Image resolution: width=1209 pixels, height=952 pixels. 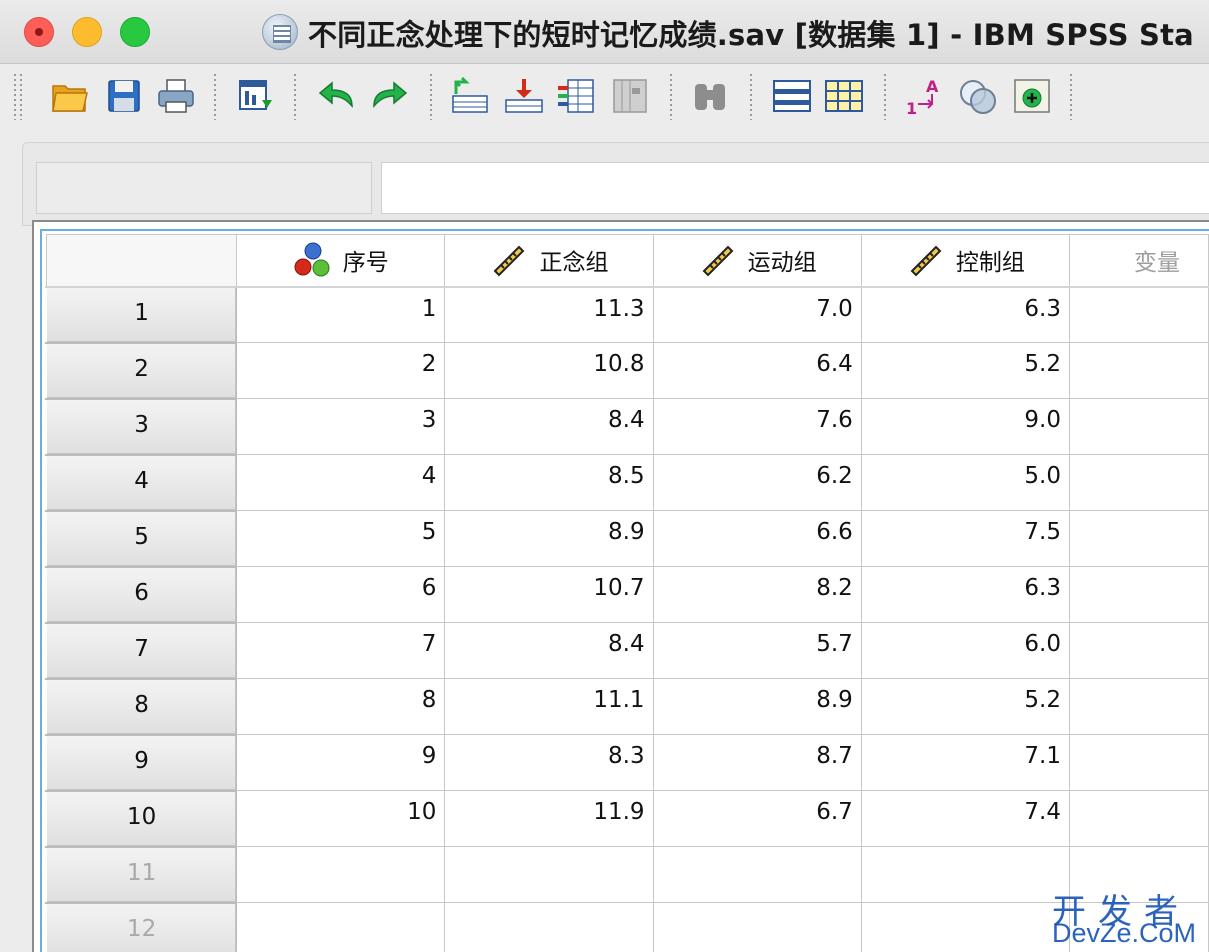 I want to click on data-cell: 8.2, so click(x=757, y=594).